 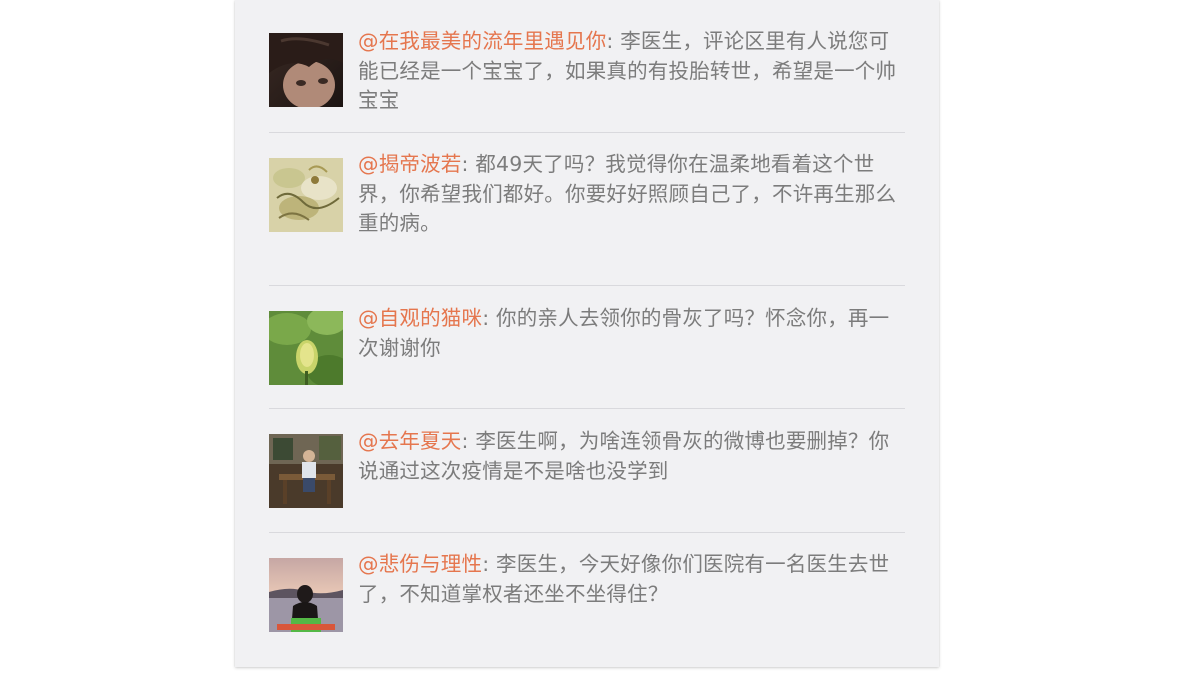 What do you see at coordinates (410, 164) in the screenshot?
I see `comment-username-link: @揭帝波若` at bounding box center [410, 164].